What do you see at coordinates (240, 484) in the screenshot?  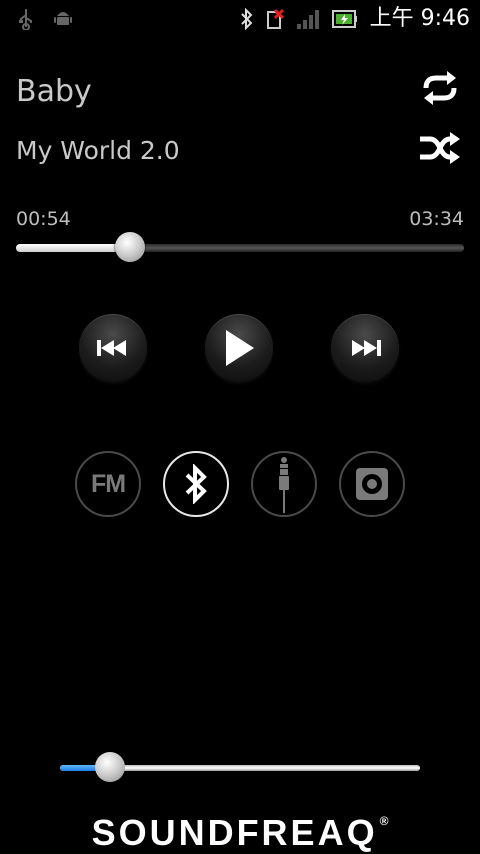 I see `audio-source-selector: FM` at bounding box center [240, 484].